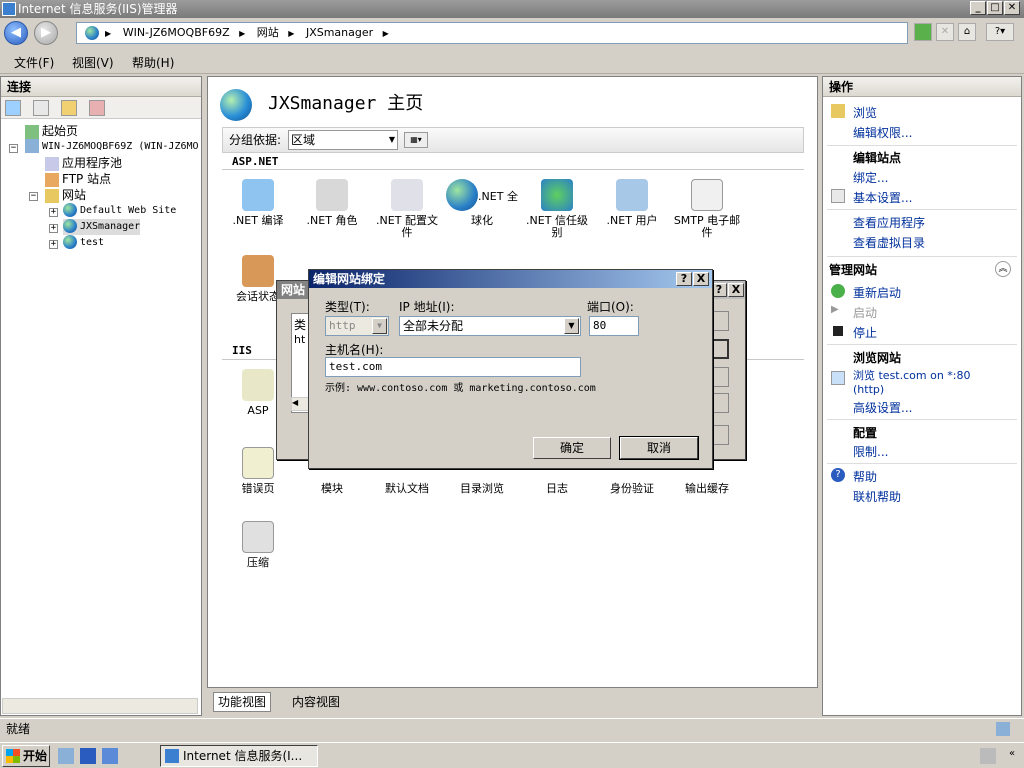 Image resolution: width=1024 pixels, height=768 pixels. What do you see at coordinates (46, 33) in the screenshot?
I see `forward-button: ▶` at bounding box center [46, 33].